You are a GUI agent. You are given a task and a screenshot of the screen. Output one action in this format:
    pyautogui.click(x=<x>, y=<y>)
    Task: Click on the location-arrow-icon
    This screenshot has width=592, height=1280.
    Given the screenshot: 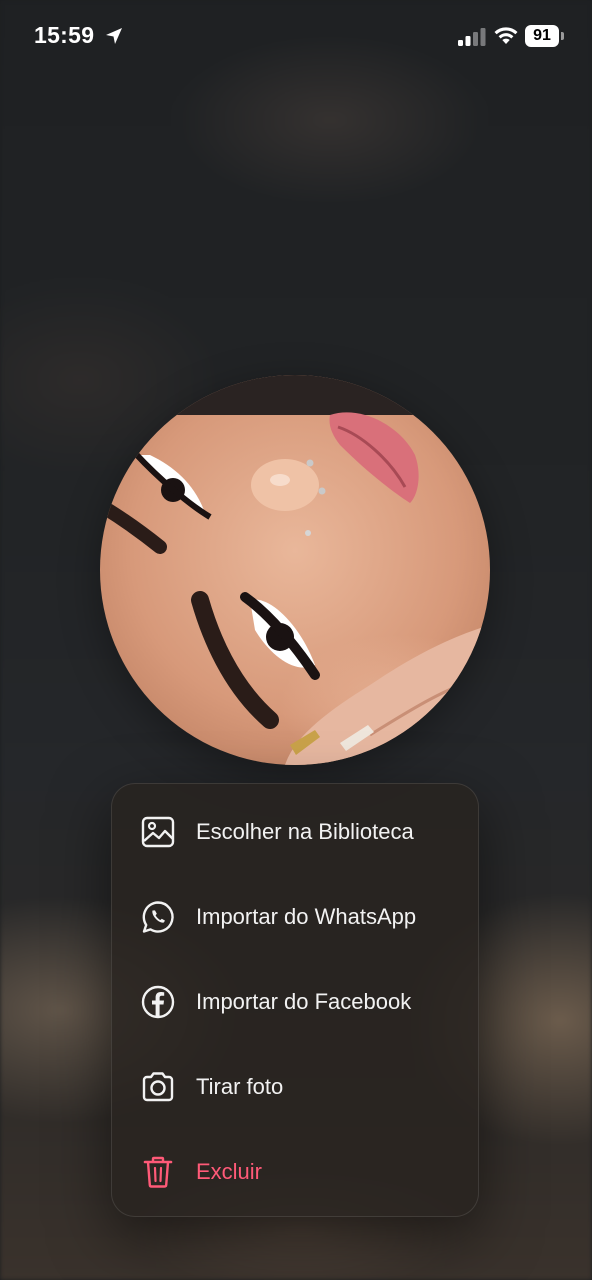 What is the action you would take?
    pyautogui.click(x=114, y=36)
    